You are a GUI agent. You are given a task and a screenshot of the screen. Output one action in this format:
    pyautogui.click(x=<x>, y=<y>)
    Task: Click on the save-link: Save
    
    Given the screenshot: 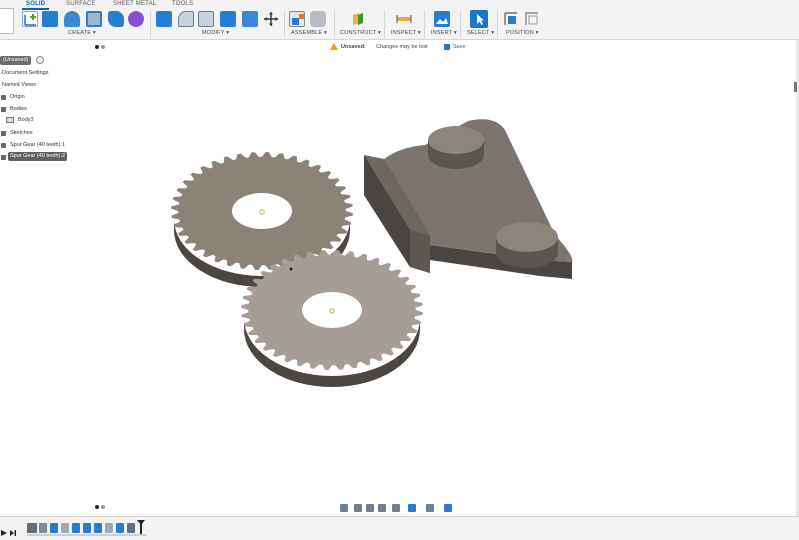 What is the action you would take?
    pyautogui.click(x=459, y=47)
    